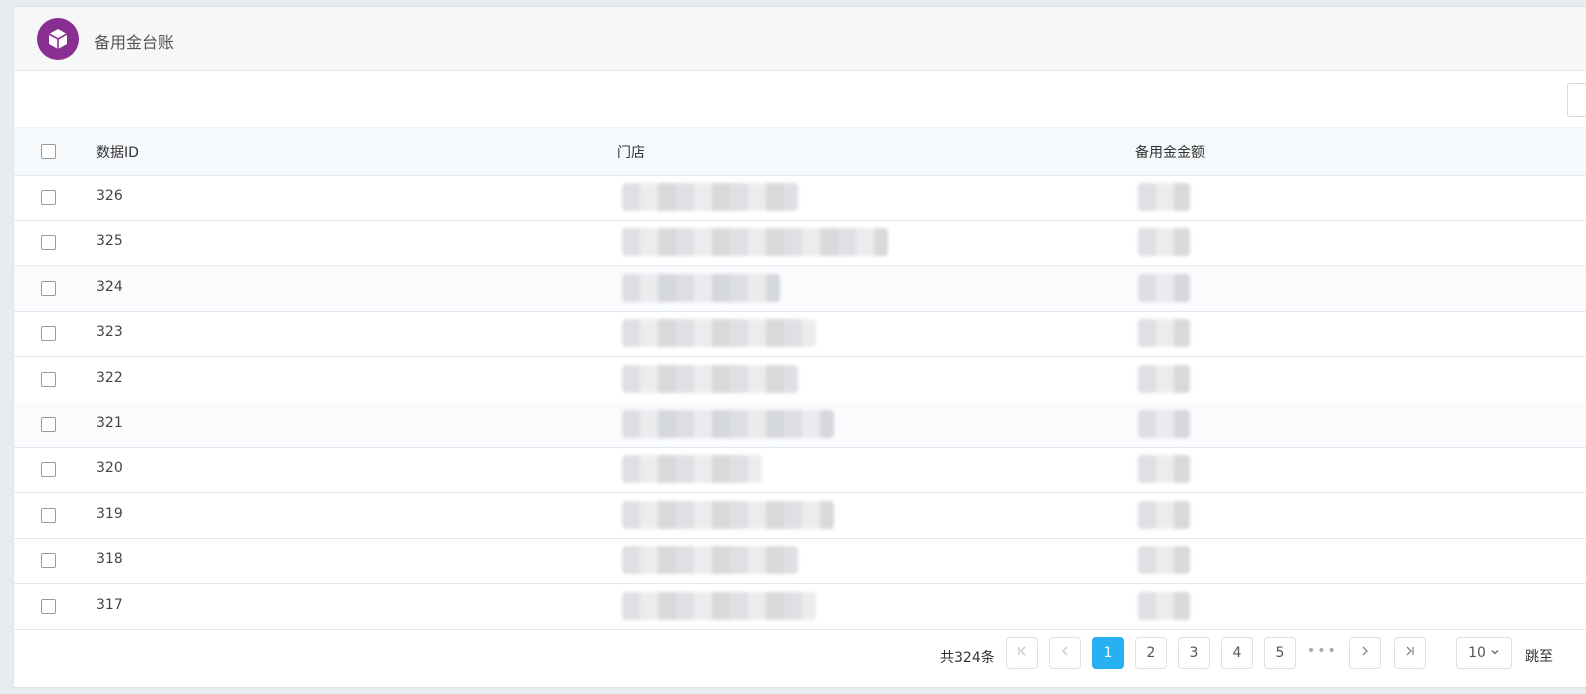  Describe the element at coordinates (109, 196) in the screenshot. I see `row-id: 326` at that location.